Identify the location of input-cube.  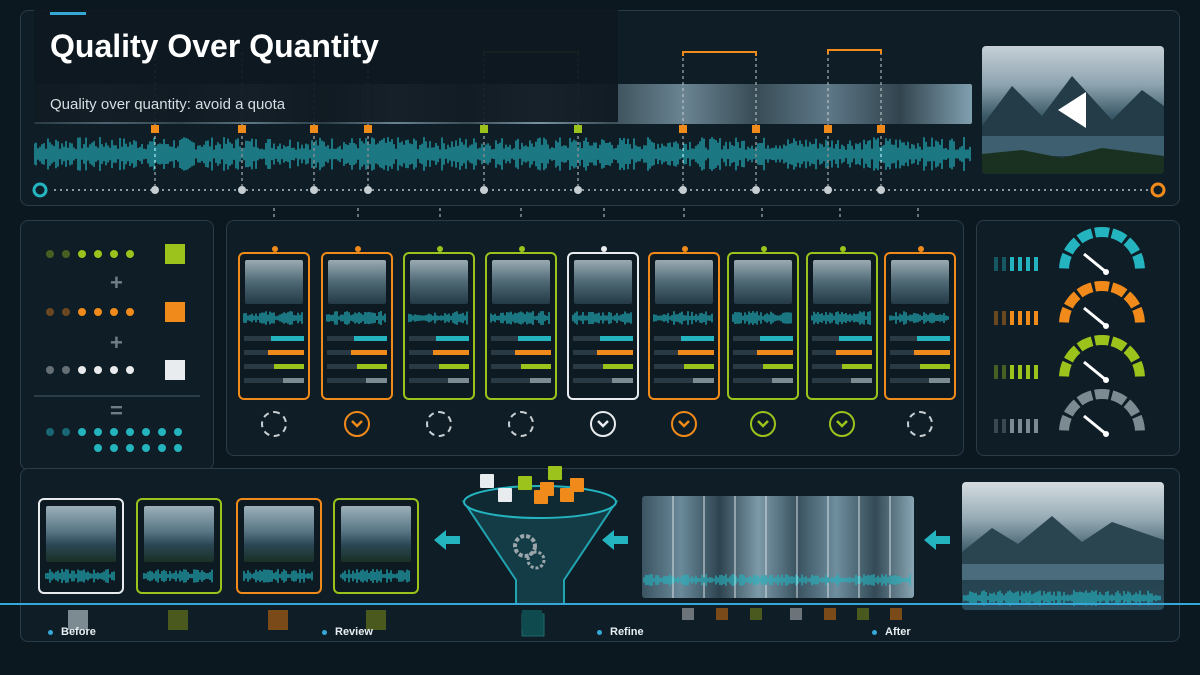
(567, 495).